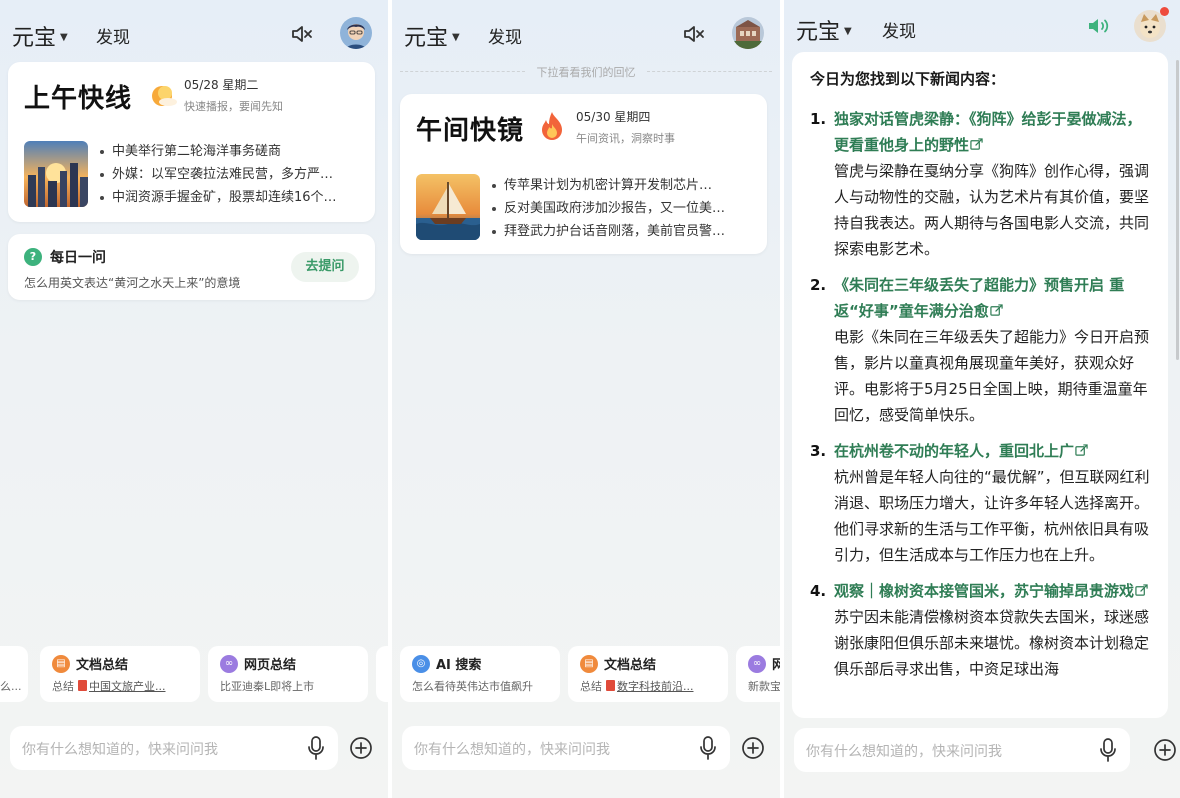  What do you see at coordinates (818, 285) in the screenshot?
I see `item-number: 2.` at bounding box center [818, 285].